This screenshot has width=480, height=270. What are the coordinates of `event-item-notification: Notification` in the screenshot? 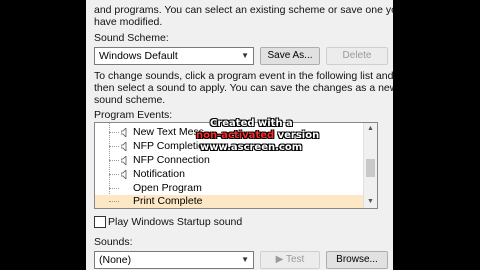 It's located at (229, 174).